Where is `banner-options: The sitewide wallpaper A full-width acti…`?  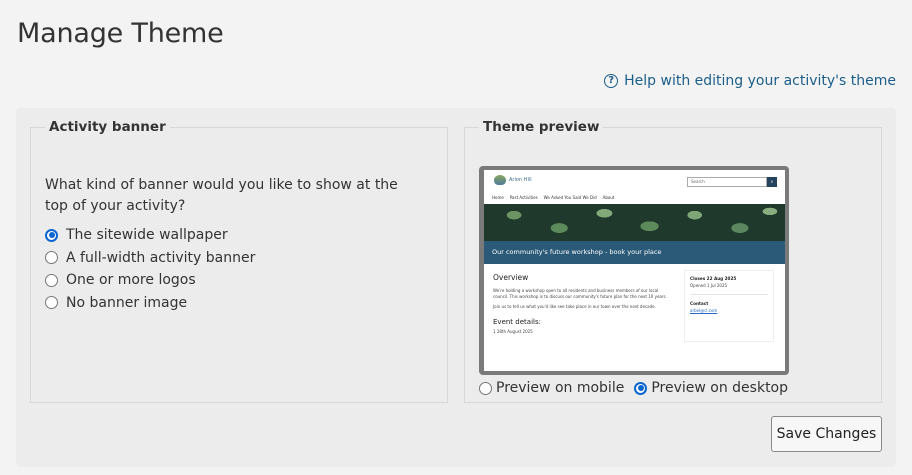
banner-options: The sitewide wallpaper A full-width acti… is located at coordinates (150, 269).